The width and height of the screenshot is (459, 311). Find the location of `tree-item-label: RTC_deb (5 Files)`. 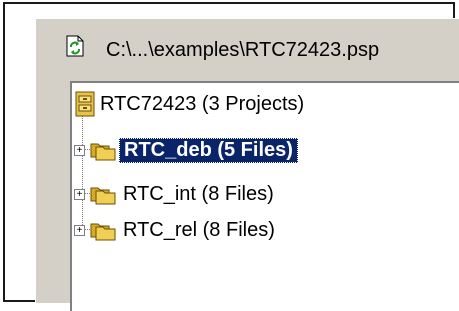

tree-item-label: RTC_deb (5 Files) is located at coordinates (208, 150).